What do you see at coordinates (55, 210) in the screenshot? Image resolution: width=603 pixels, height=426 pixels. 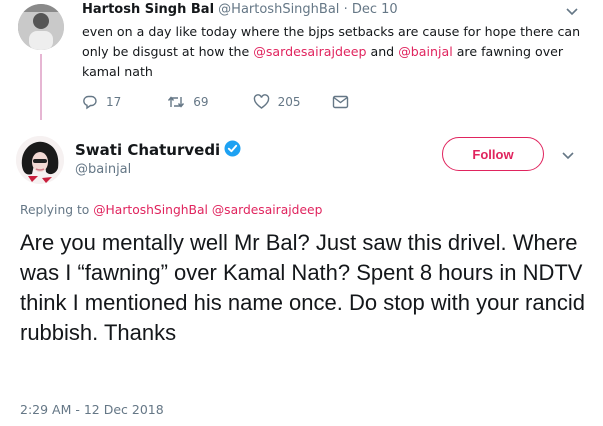 I see `replying-to-label: Replying to` at bounding box center [55, 210].